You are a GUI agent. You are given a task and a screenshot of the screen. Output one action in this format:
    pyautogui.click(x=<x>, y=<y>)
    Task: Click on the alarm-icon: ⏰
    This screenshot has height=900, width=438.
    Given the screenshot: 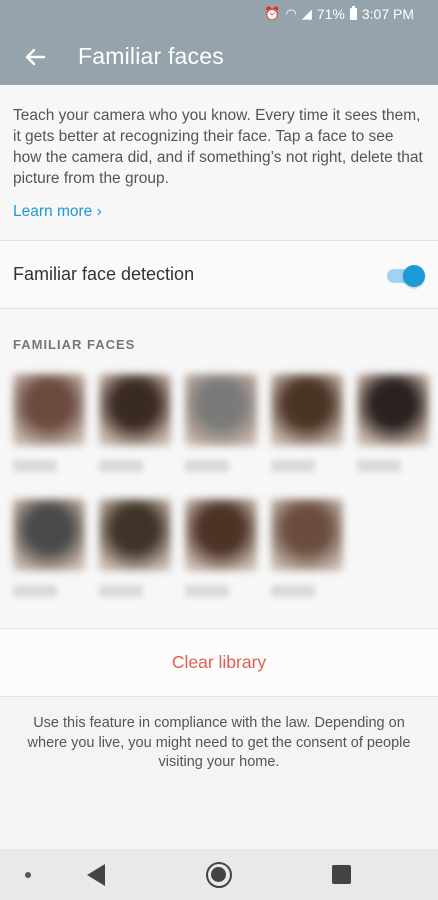 What is the action you would take?
    pyautogui.click(x=272, y=13)
    